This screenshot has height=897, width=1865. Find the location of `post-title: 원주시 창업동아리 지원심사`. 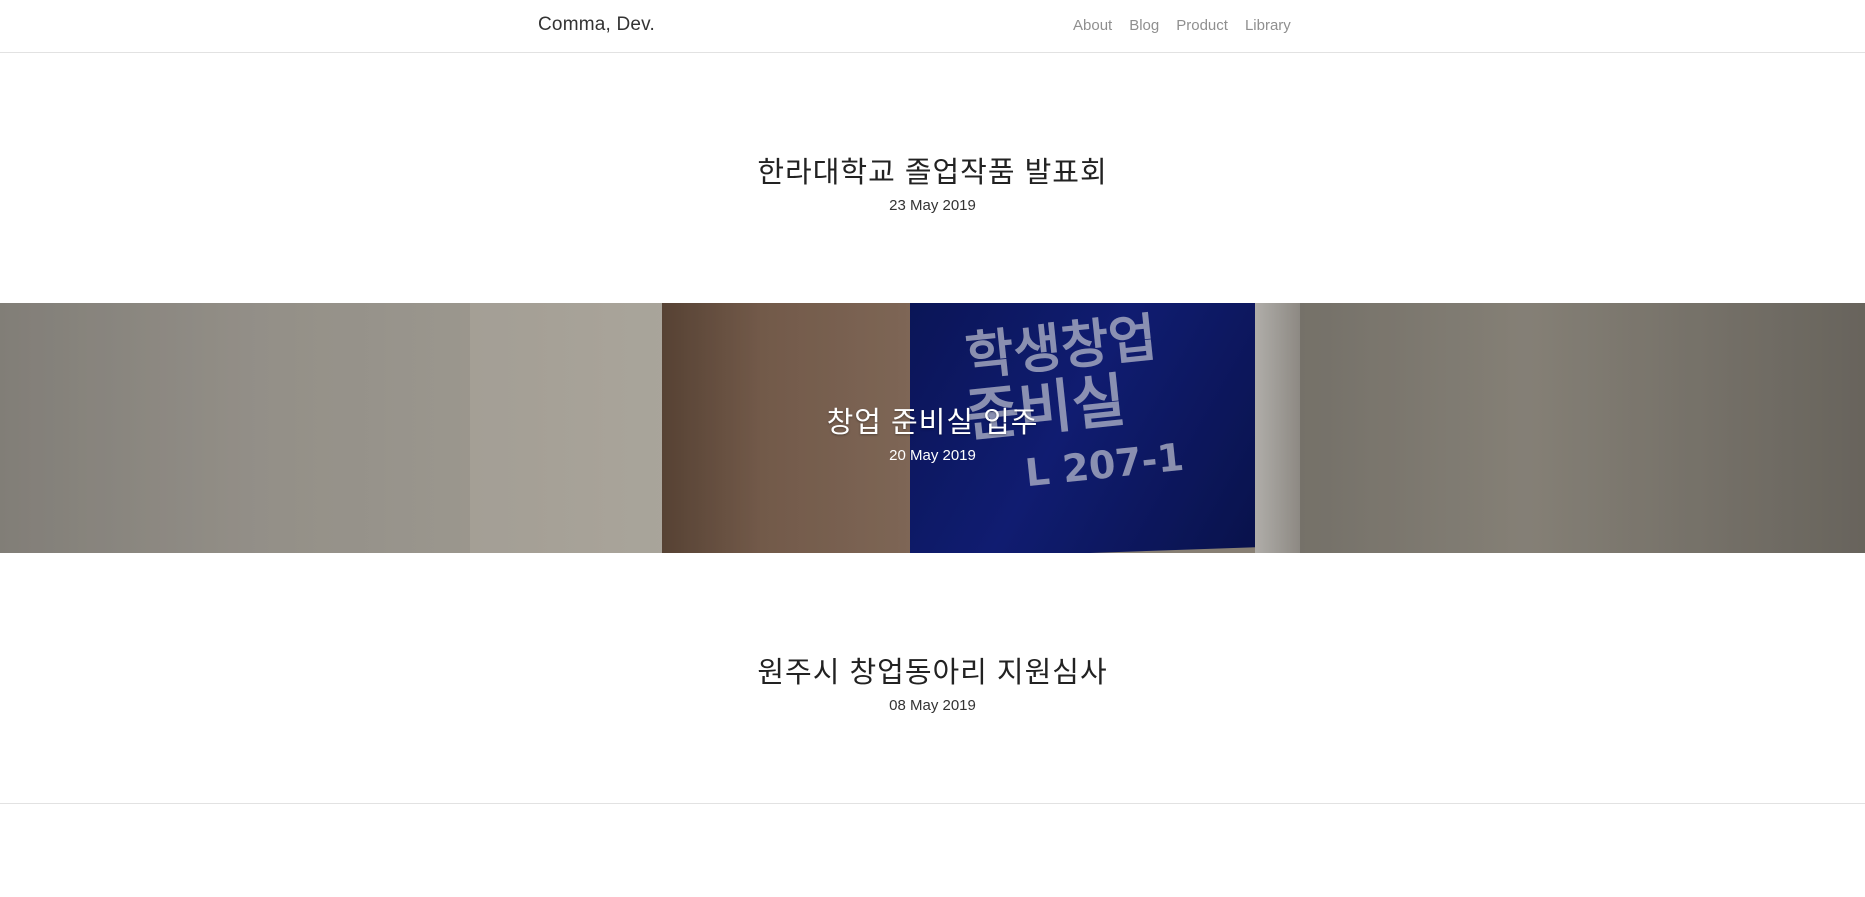

post-title: 원주시 창업동아리 지원심사 is located at coordinates (932, 670).